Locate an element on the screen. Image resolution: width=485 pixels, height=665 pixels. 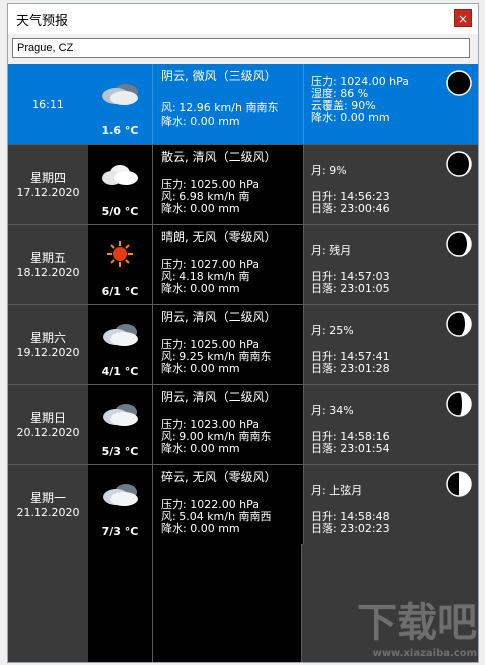
current-time: 16:11 is located at coordinates (48, 104).